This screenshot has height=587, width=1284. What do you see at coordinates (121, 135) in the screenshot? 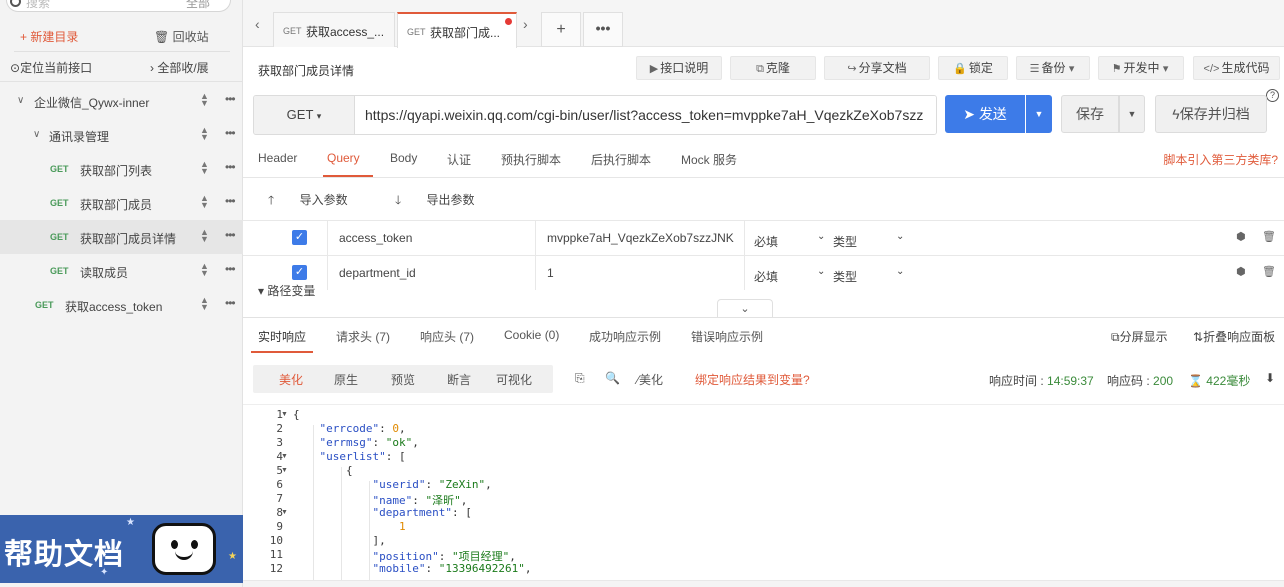
I see `tree-folder-contacts: ∨ 通讯录管理 ▲ ▼ •••` at bounding box center [121, 135].